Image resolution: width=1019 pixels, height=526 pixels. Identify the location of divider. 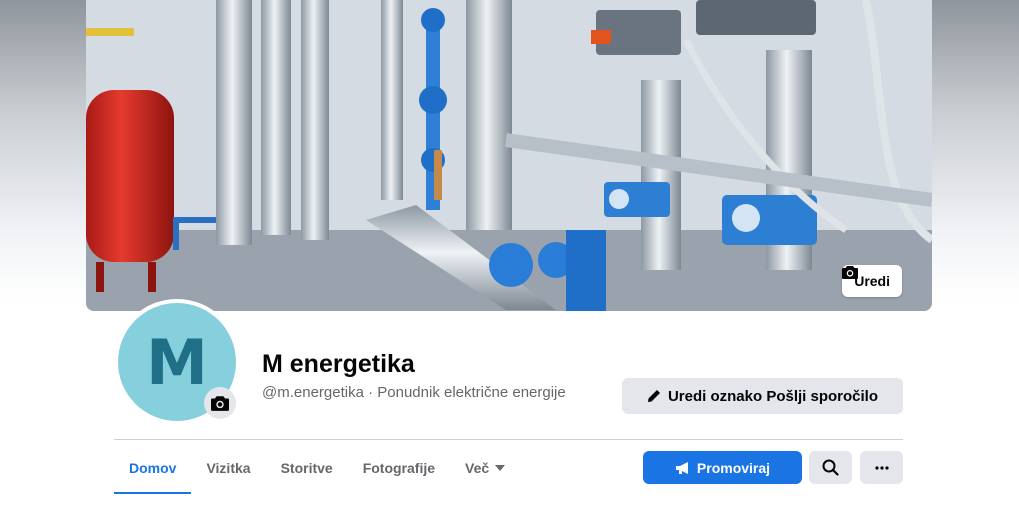
(508, 439).